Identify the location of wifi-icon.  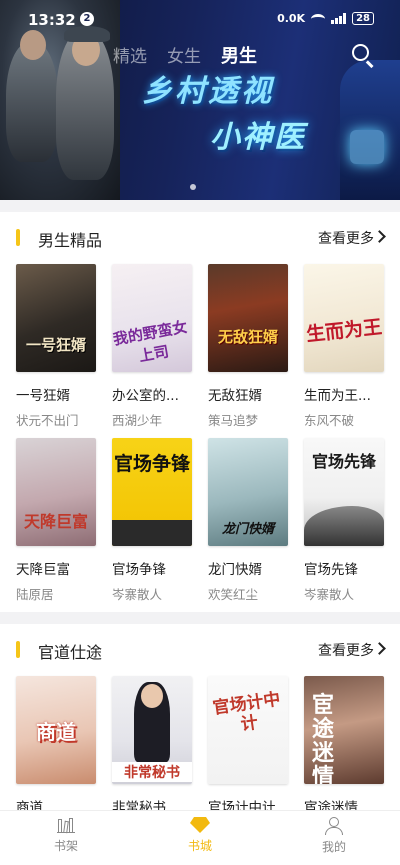
(318, 18).